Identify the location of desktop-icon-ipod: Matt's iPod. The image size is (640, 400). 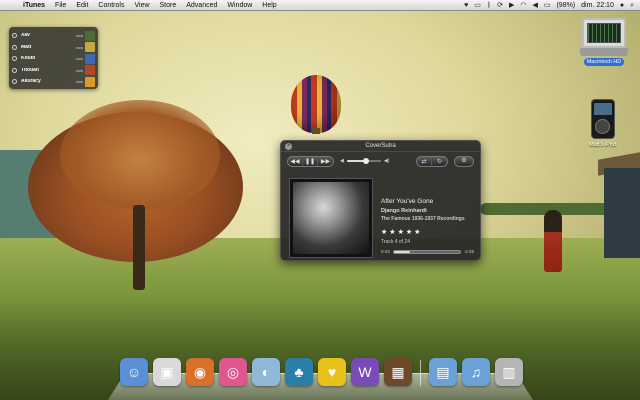
(602, 124).